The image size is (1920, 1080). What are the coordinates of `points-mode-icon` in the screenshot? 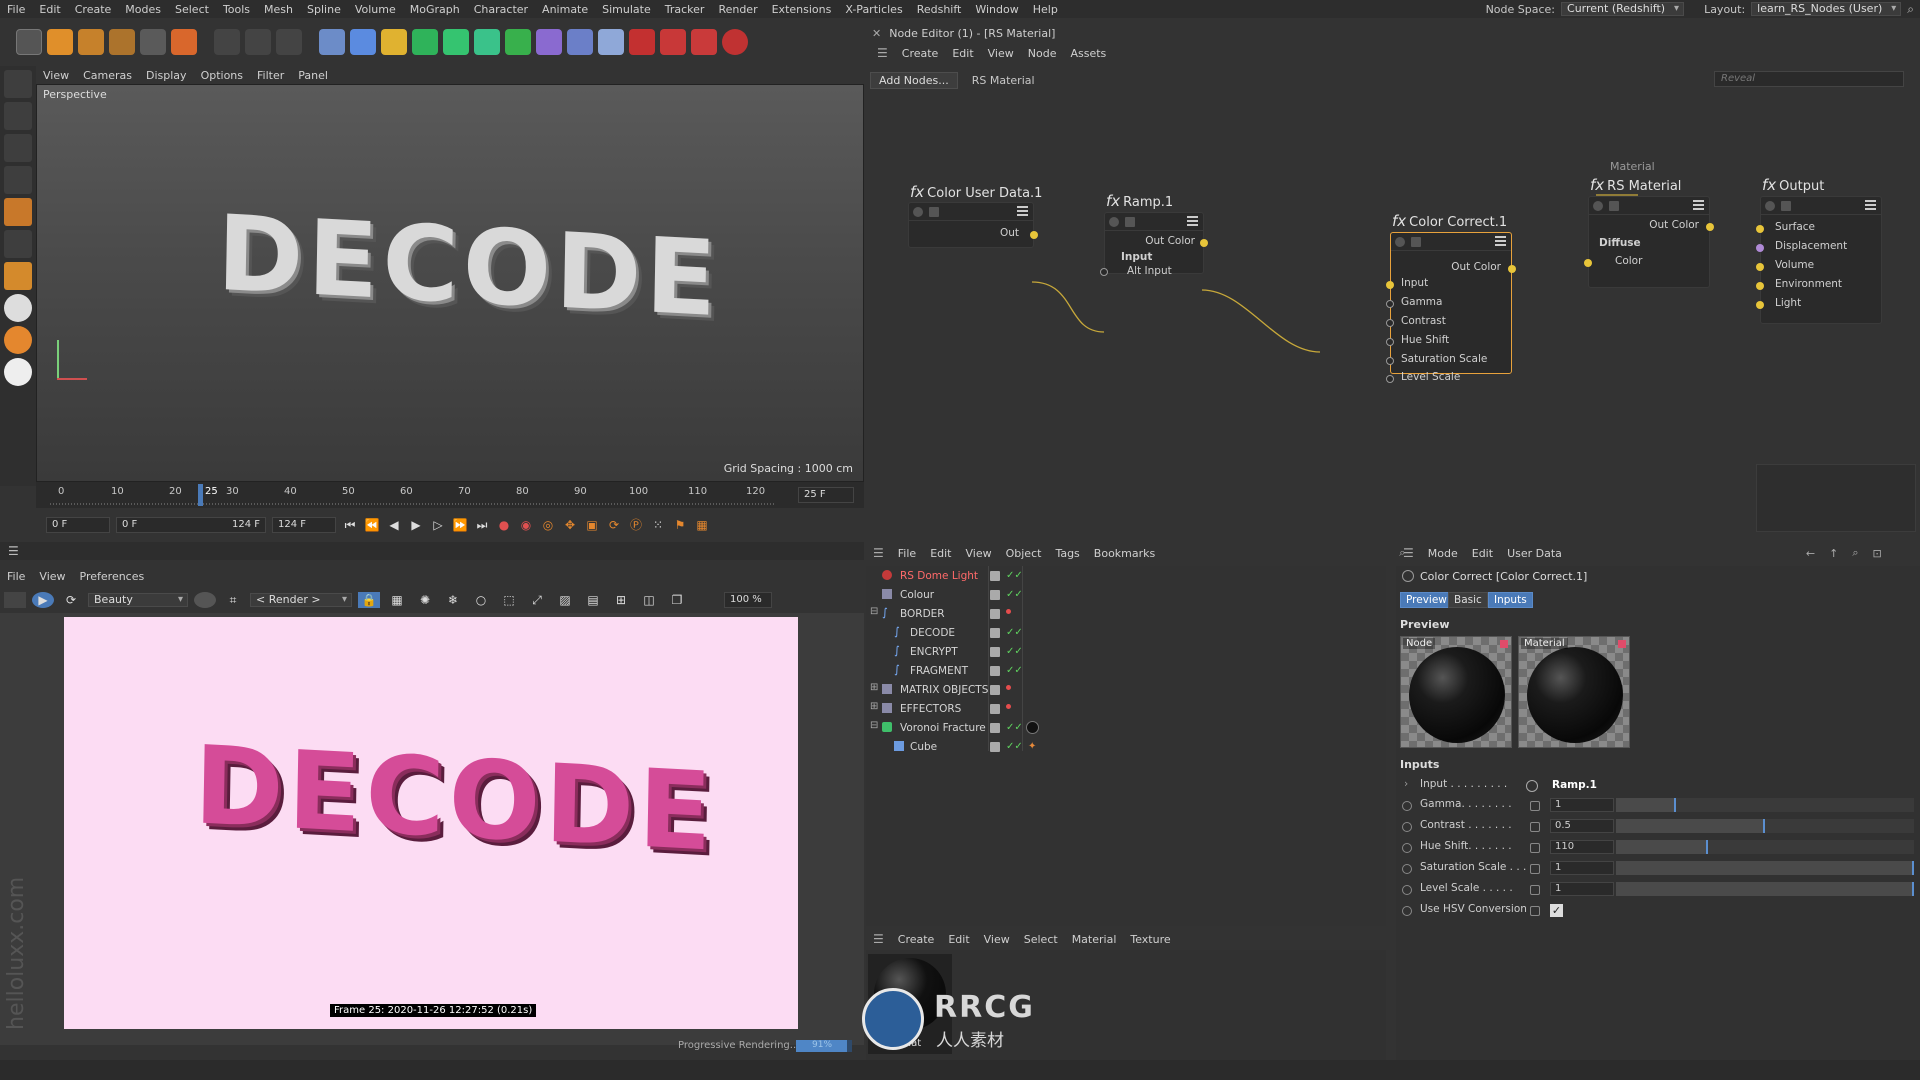 It's located at (18, 84).